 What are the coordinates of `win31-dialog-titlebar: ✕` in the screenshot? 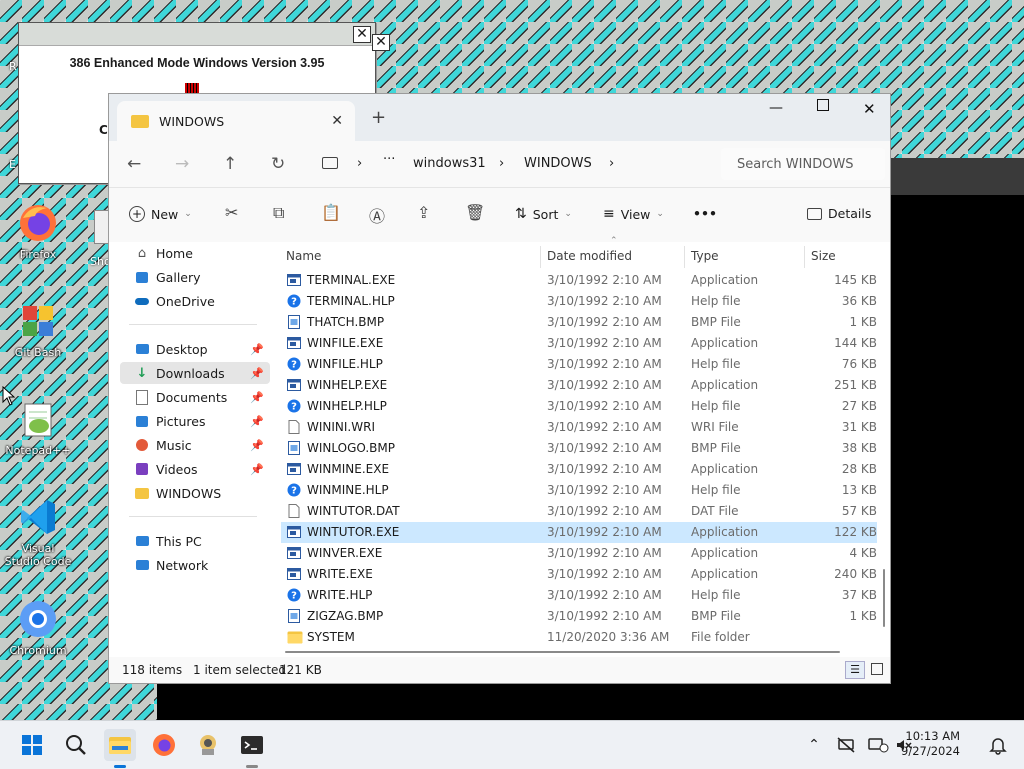 It's located at (197, 34).